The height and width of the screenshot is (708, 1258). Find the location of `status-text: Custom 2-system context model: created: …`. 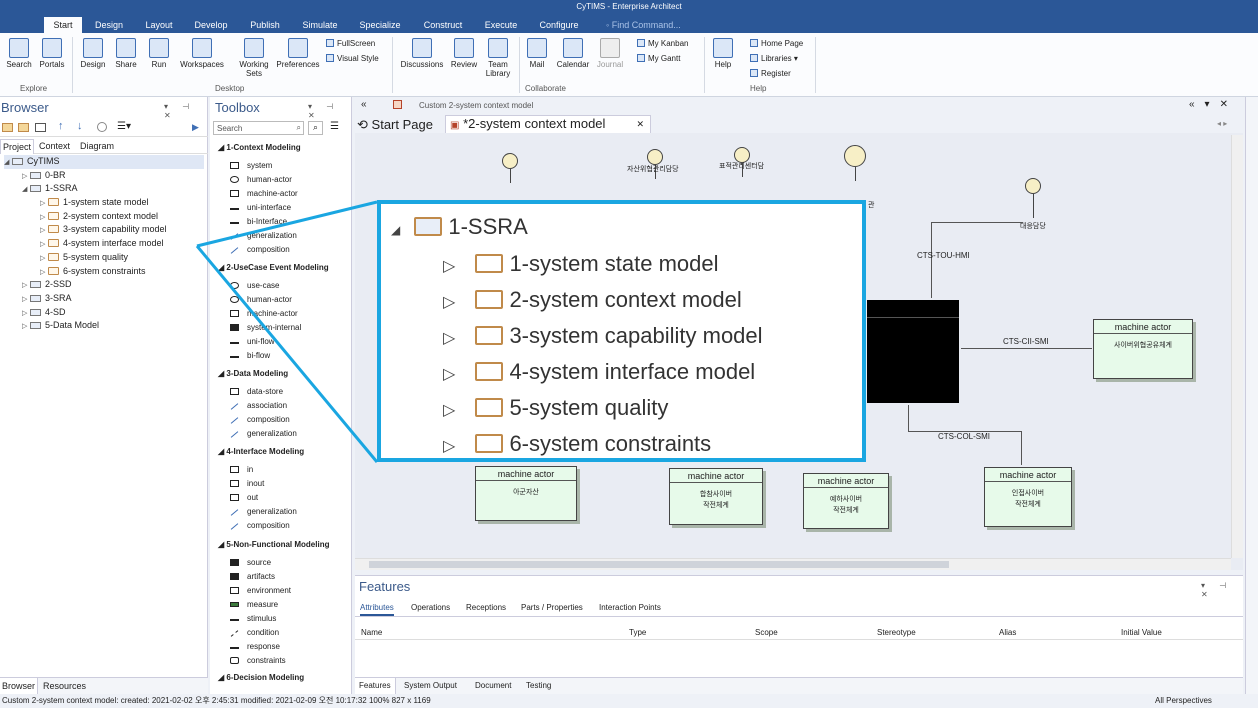

status-text: Custom 2-system context model: created: … is located at coordinates (216, 700).